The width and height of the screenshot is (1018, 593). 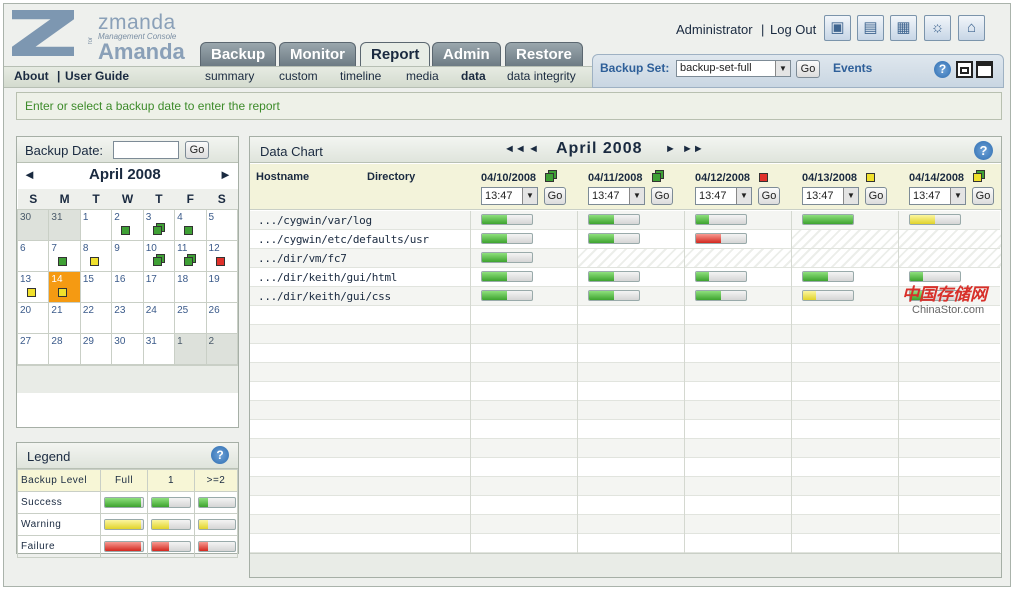 I want to click on calendar-day: 20, so click(x=33, y=317).